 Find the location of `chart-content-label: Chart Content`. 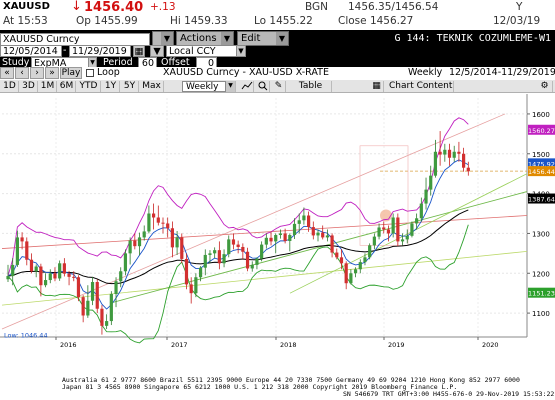

chart-content-label: Chart Content is located at coordinates (421, 86).